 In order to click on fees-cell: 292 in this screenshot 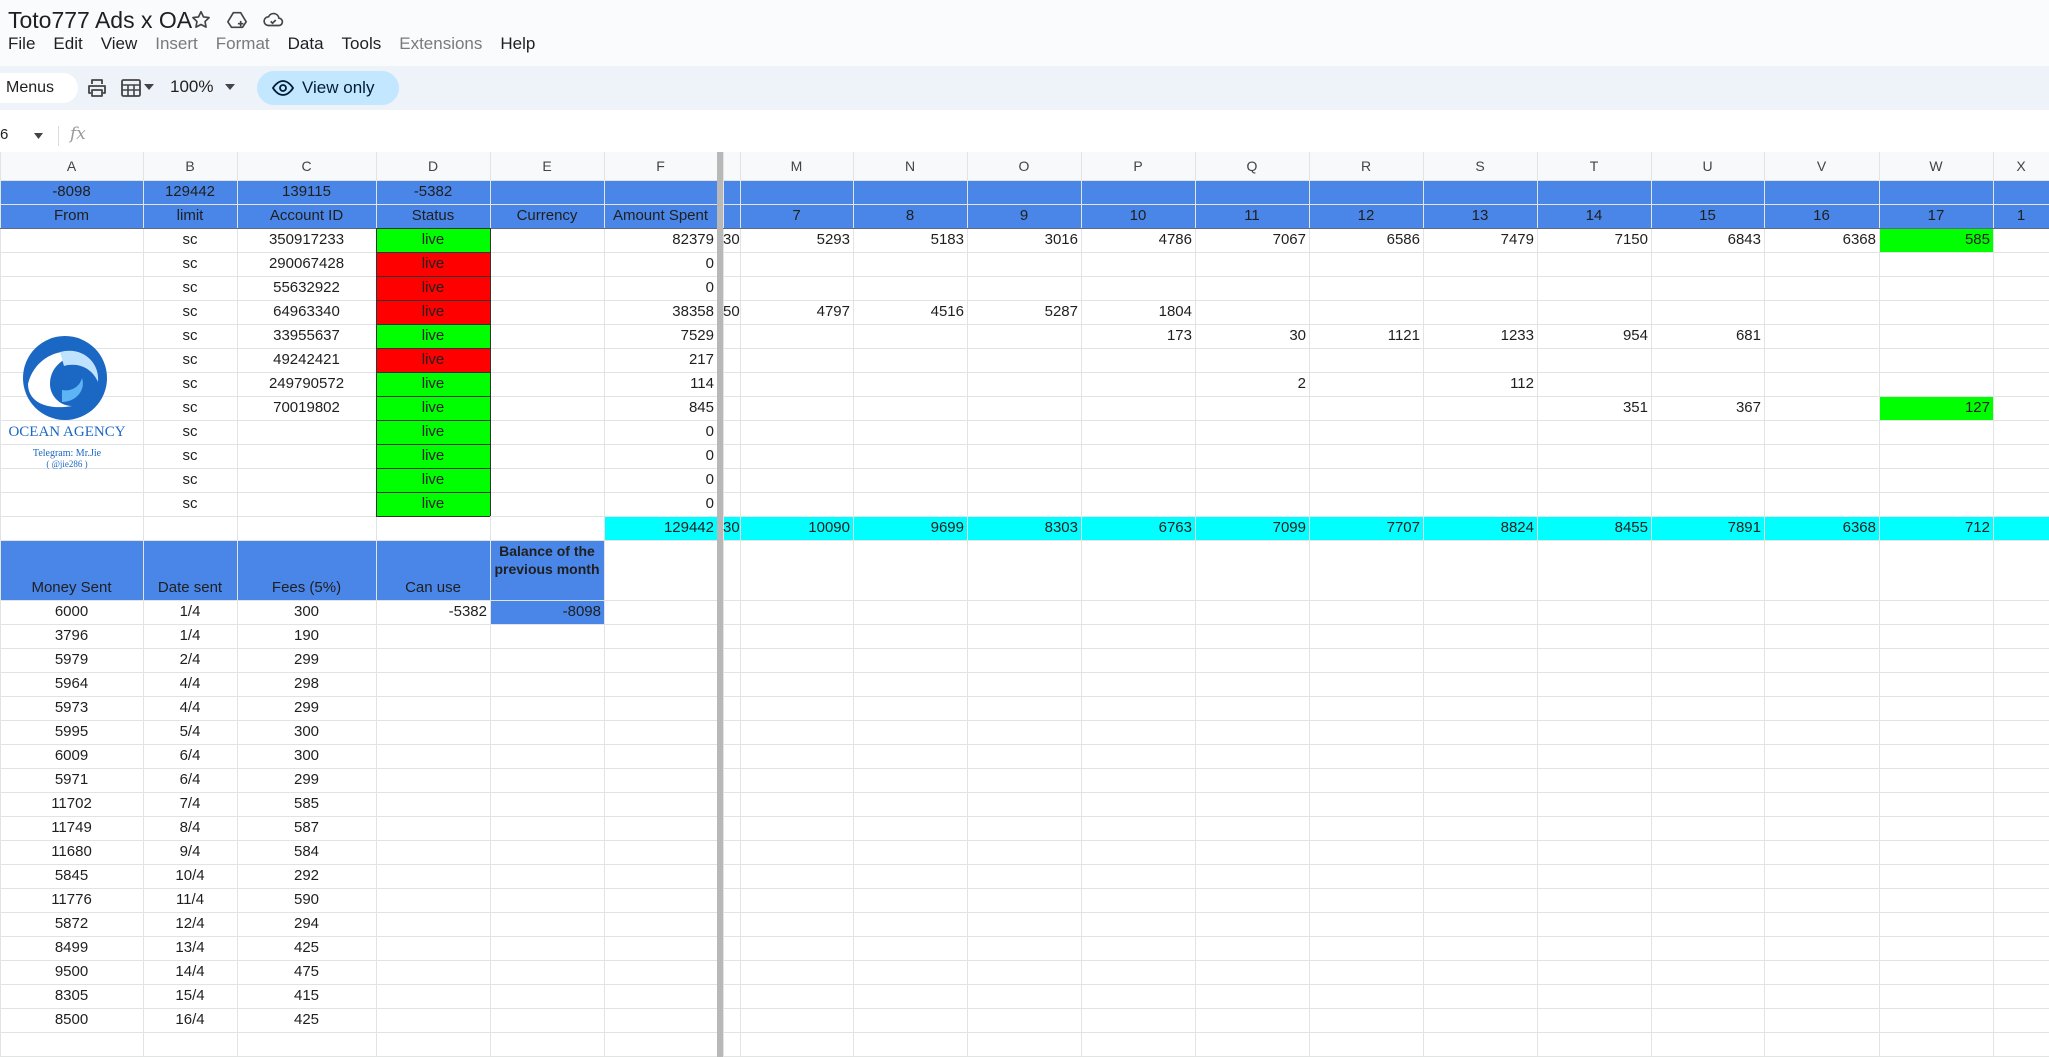, I will do `click(306, 876)`.